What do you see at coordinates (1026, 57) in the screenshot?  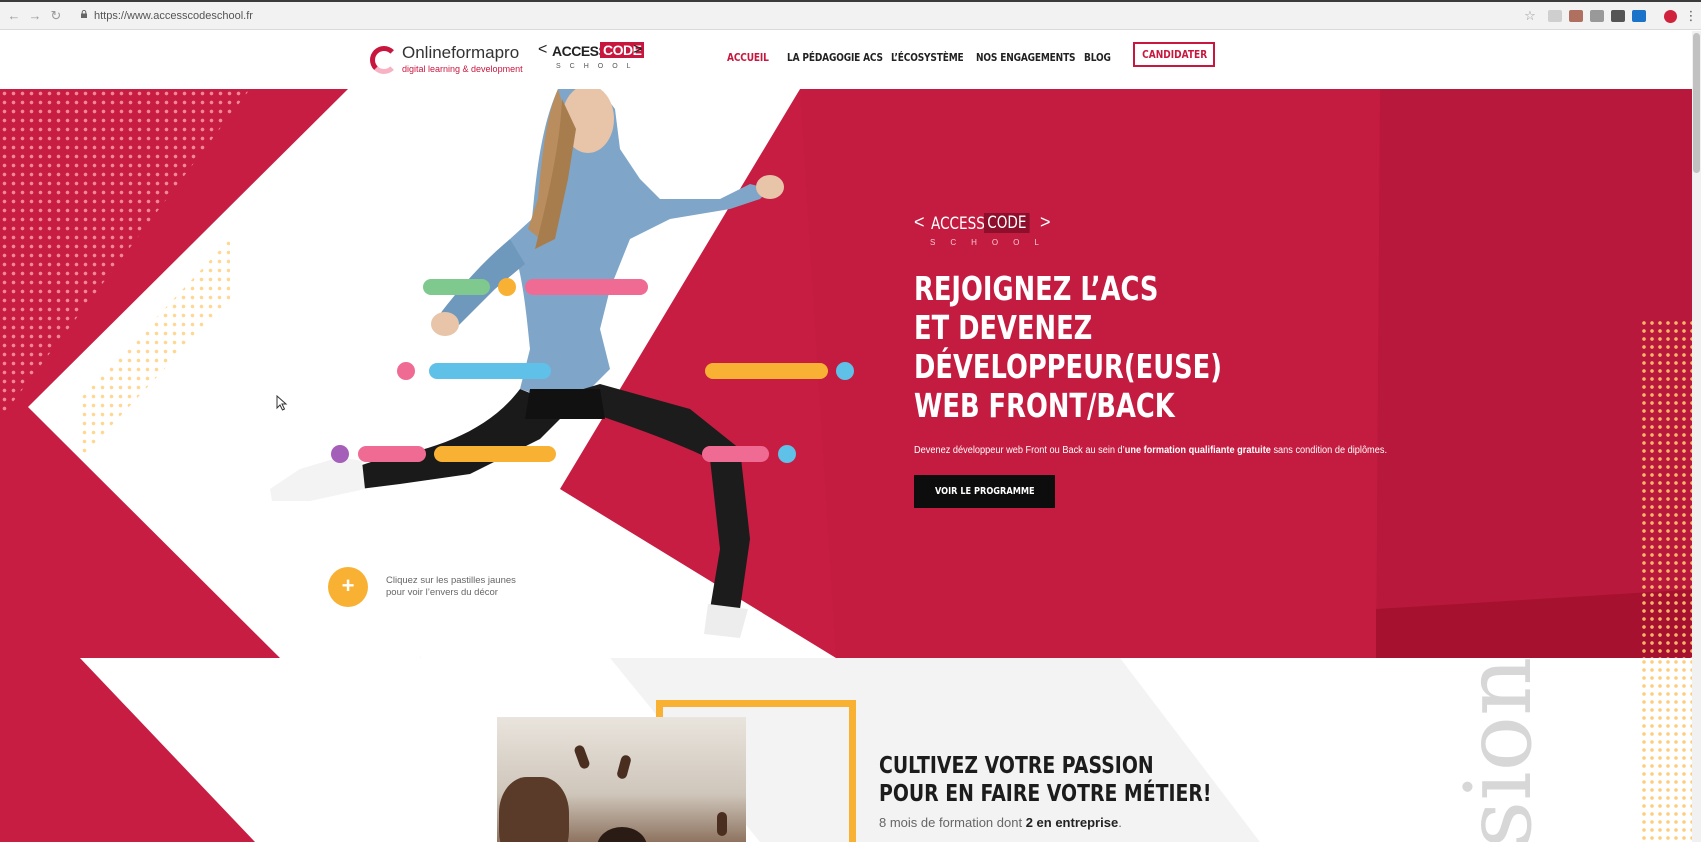 I see `nav-engagements: NOS ENGAGEMENTS` at bounding box center [1026, 57].